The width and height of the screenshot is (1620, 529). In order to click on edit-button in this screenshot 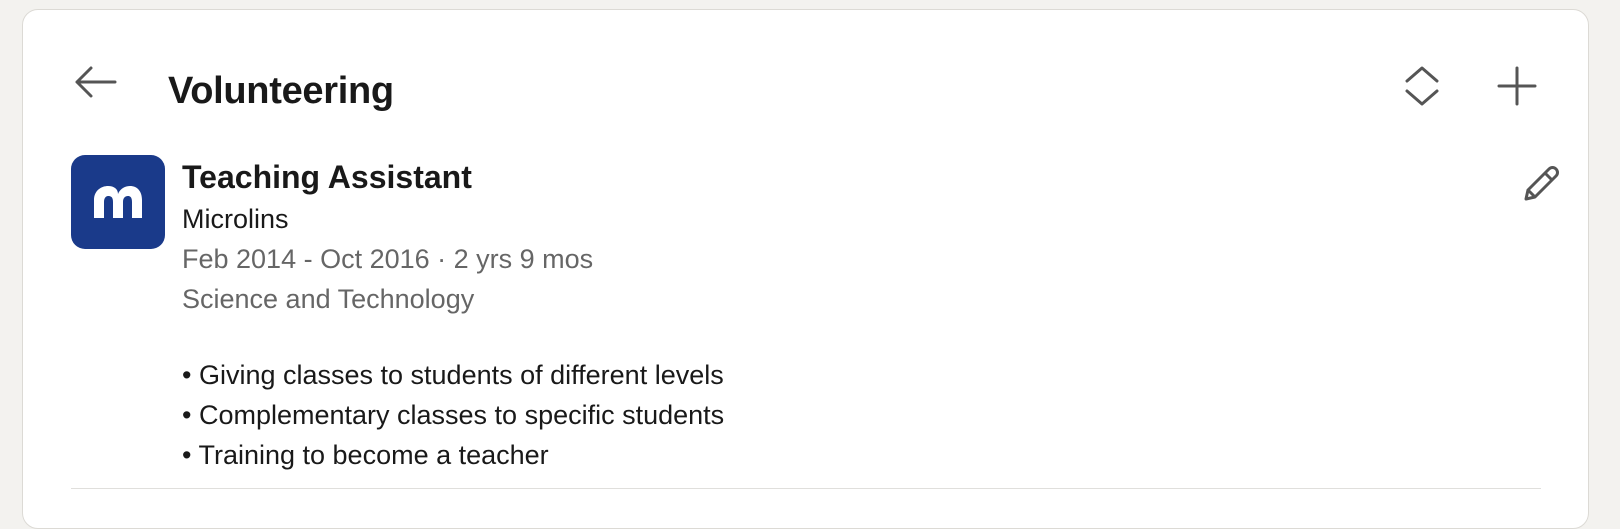, I will do `click(1540, 185)`.